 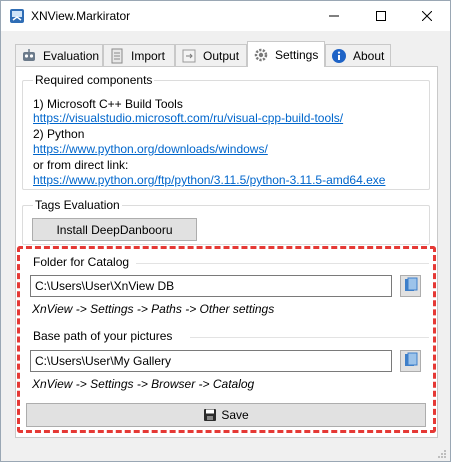 I want to click on tab-about: About, so click(x=358, y=55).